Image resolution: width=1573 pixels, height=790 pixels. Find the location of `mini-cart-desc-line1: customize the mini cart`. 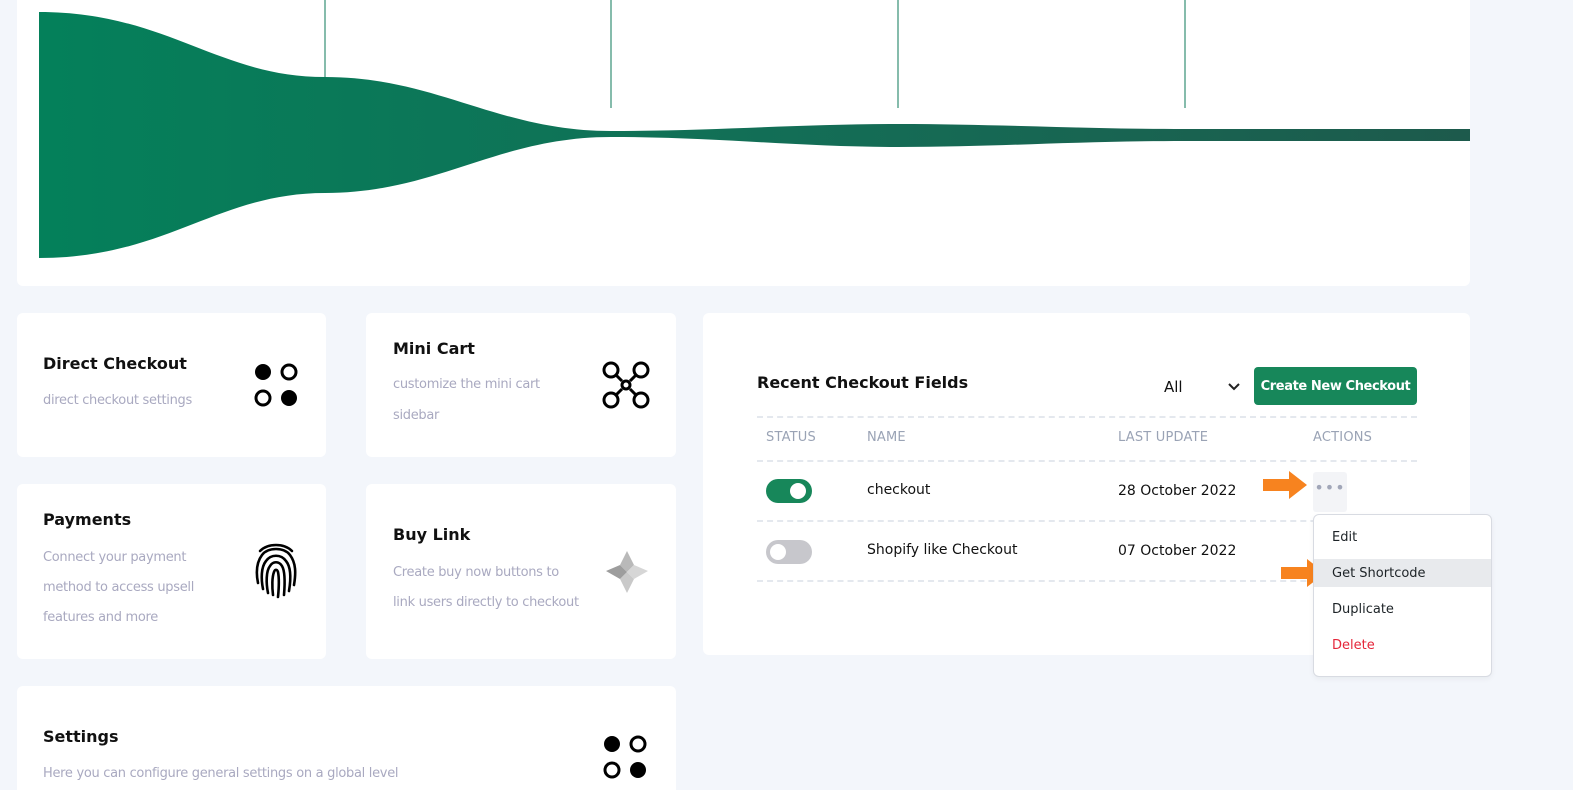

mini-cart-desc-line1: customize the mini cart is located at coordinates (466, 384).